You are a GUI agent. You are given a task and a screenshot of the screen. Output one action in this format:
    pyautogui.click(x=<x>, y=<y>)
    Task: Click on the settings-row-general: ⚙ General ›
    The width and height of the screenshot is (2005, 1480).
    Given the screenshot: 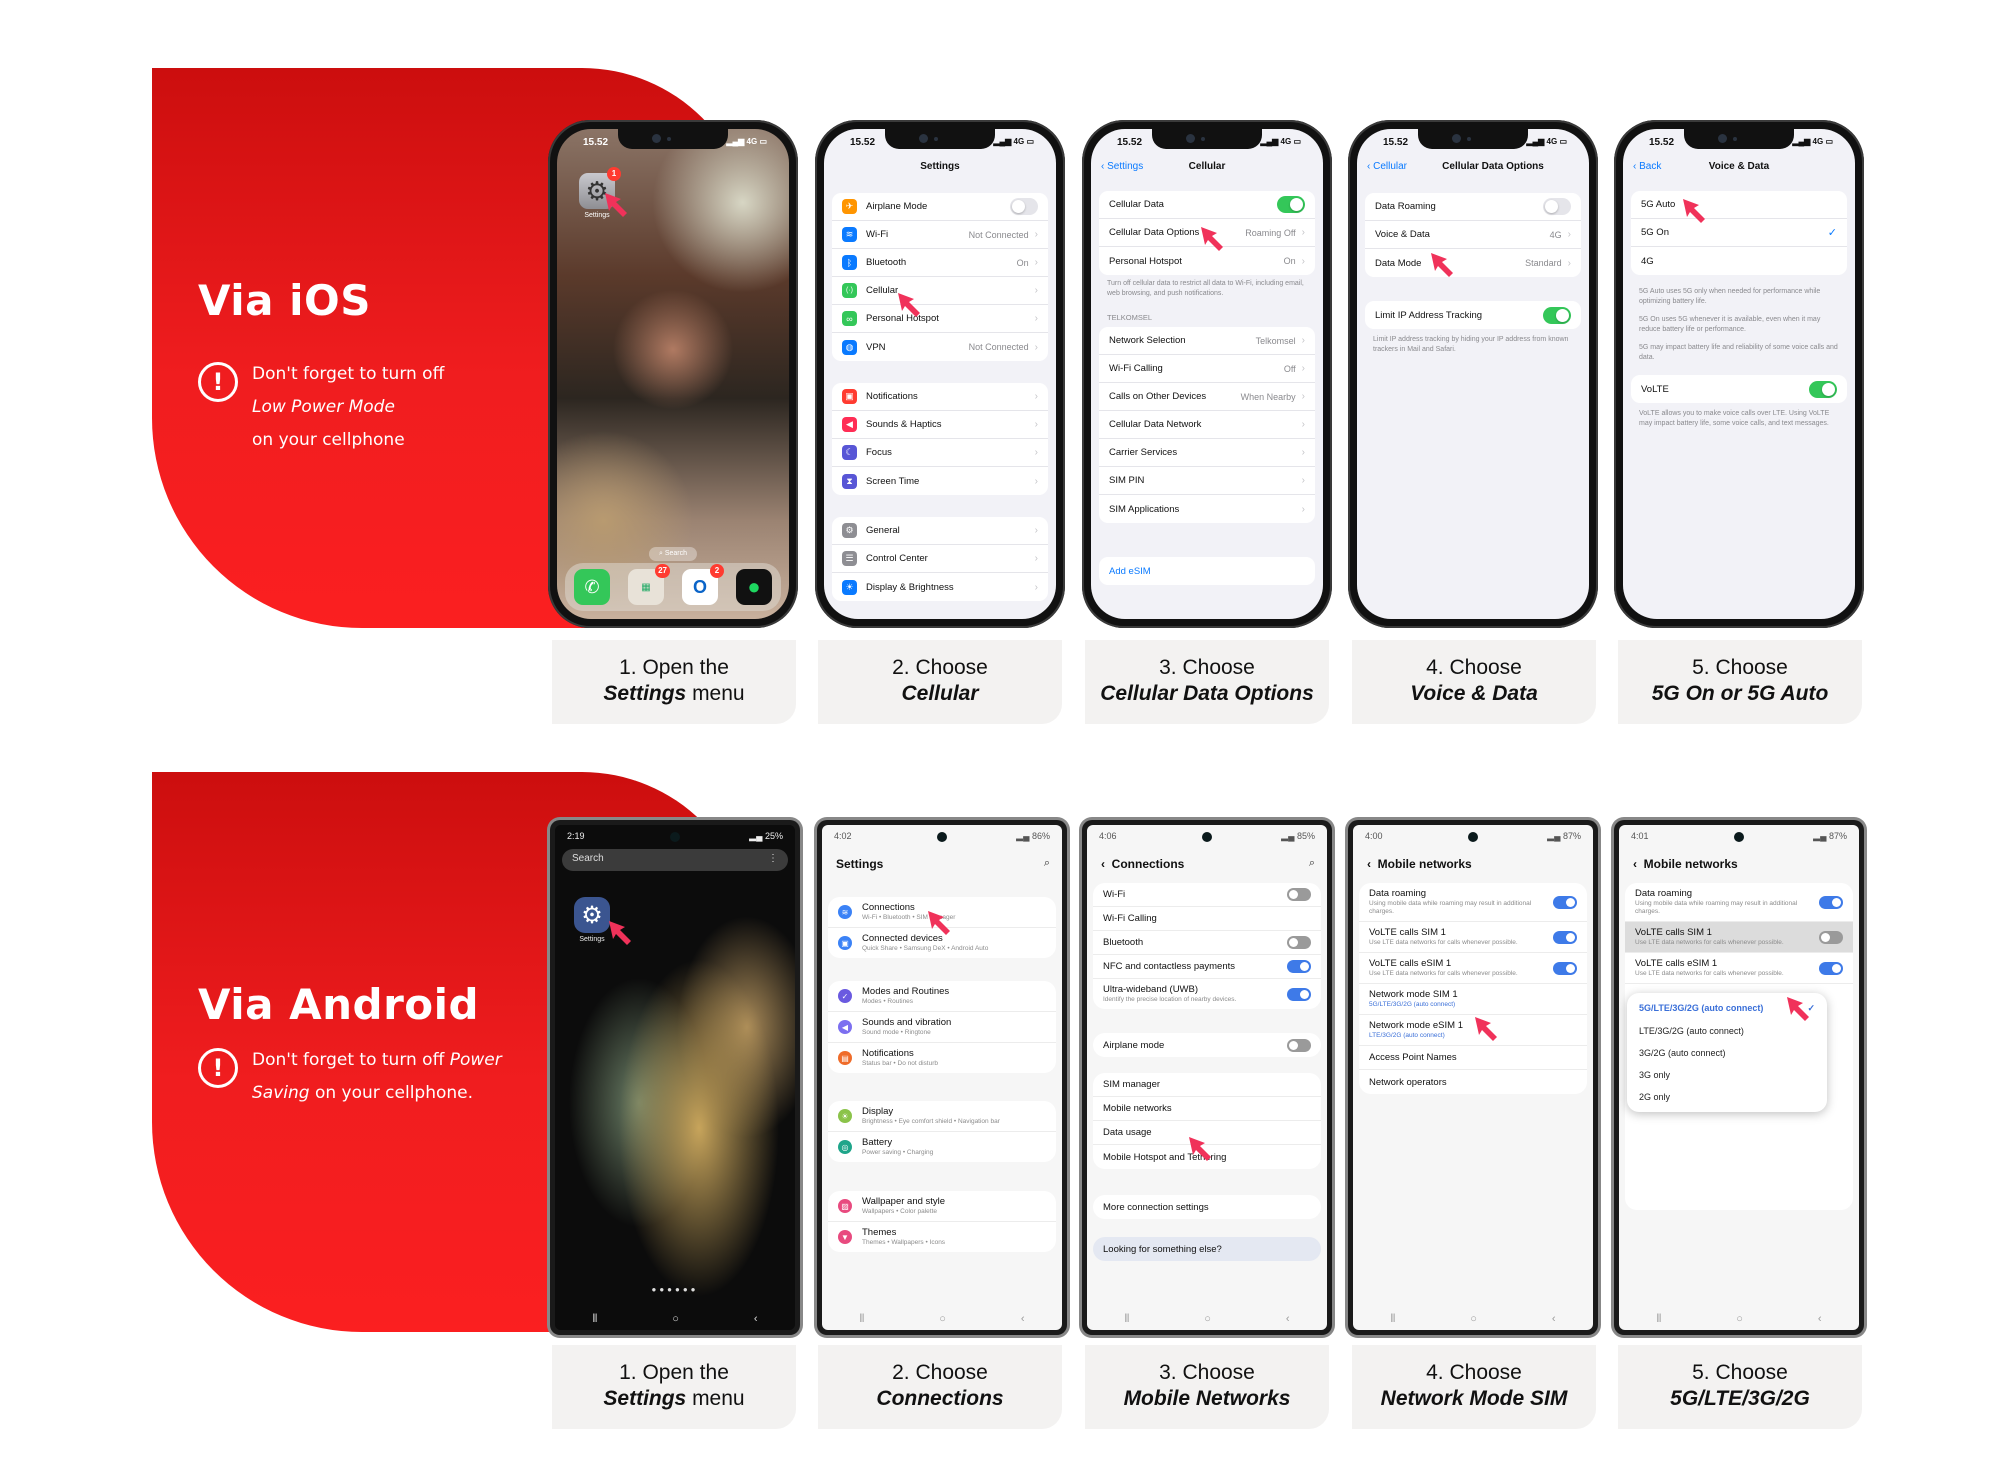 What is the action you would take?
    pyautogui.click(x=940, y=531)
    